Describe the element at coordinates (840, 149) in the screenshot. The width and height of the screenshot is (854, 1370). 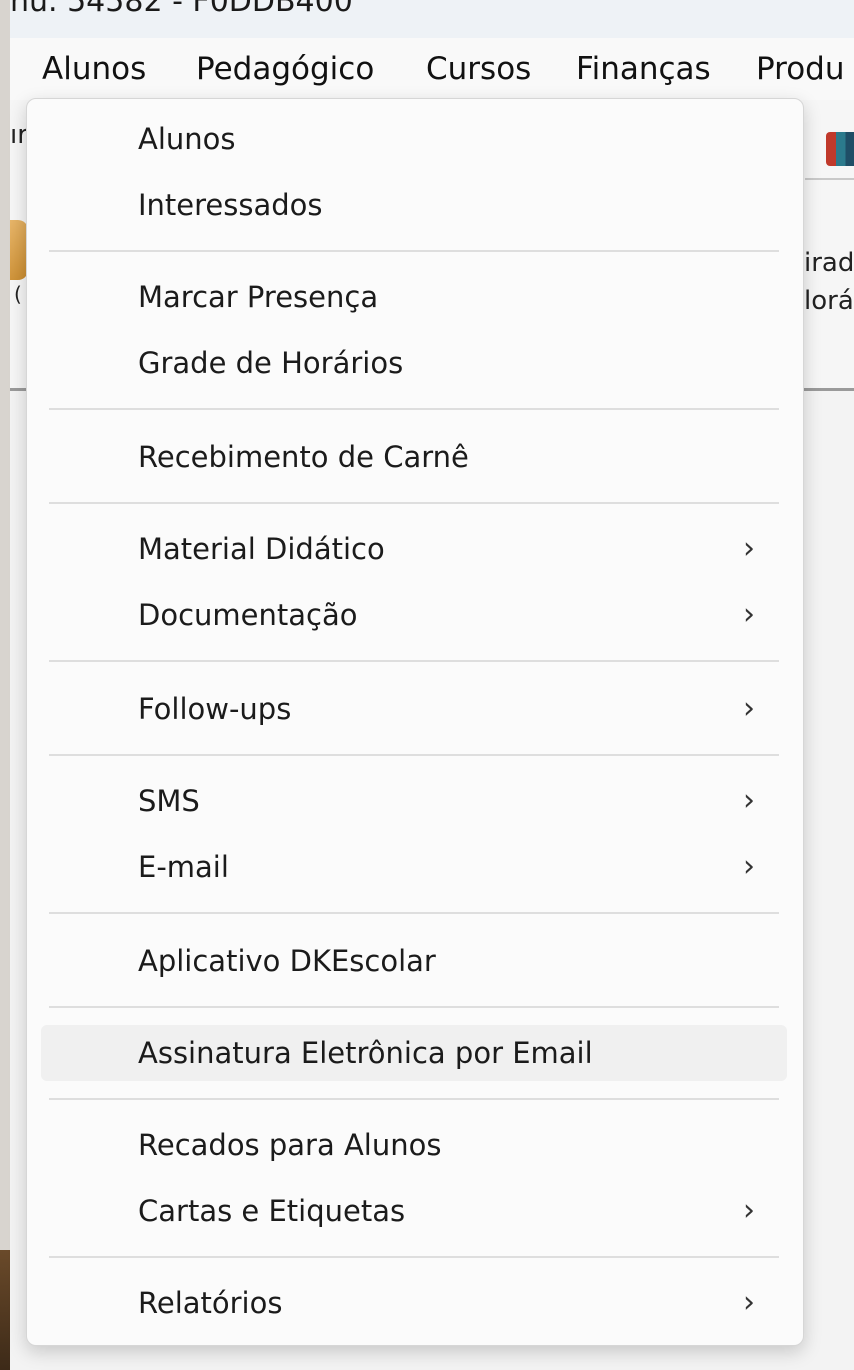
I see `books-icon` at that location.